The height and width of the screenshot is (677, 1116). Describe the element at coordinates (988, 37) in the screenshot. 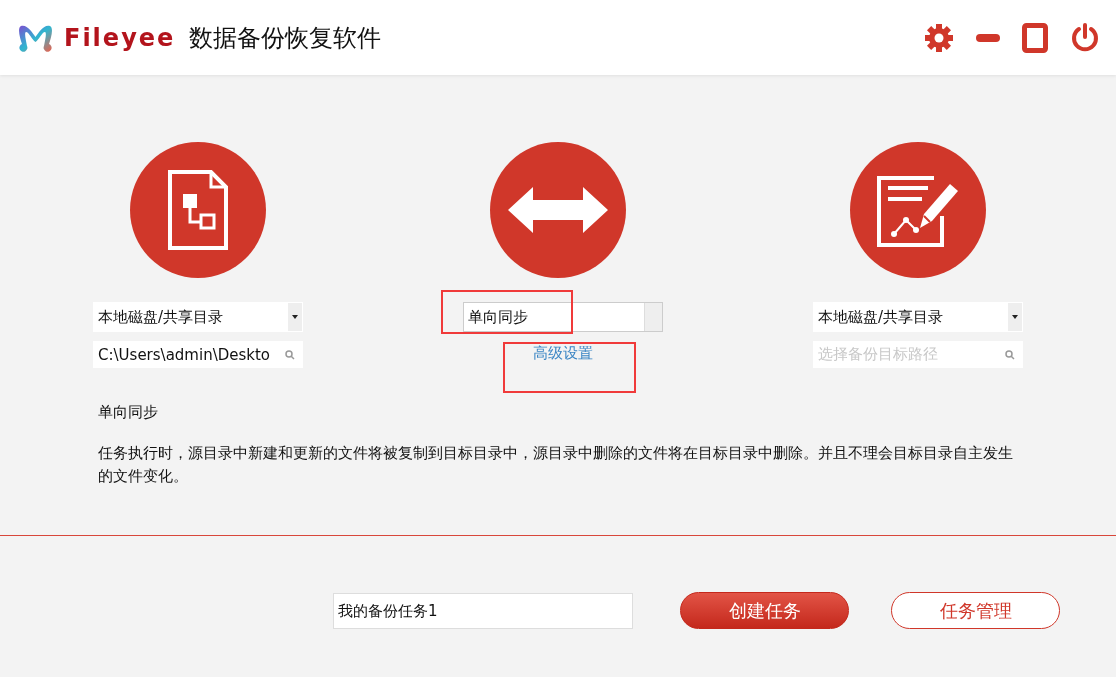

I see `minimize-icon` at that location.